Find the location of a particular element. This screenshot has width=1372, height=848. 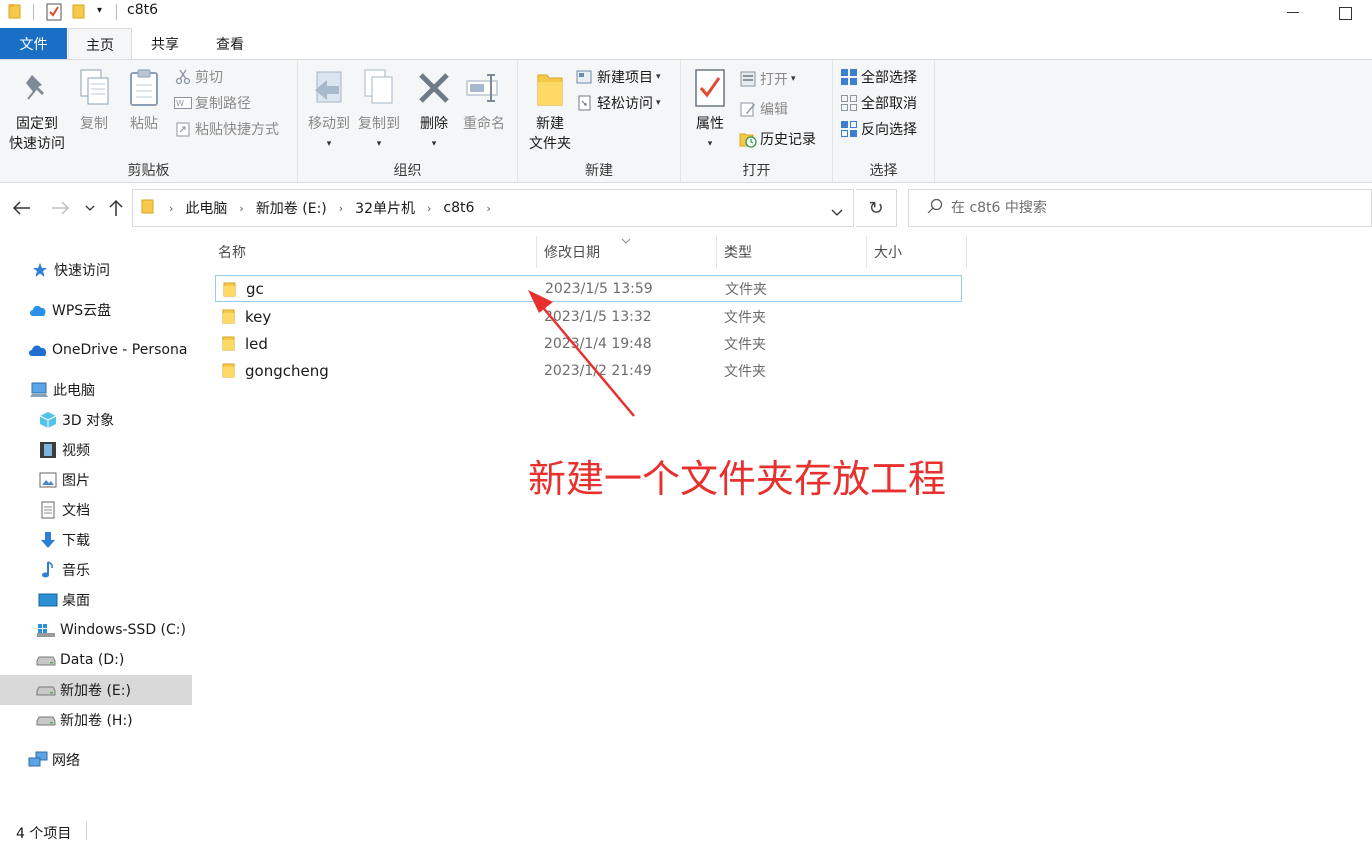

new-folder-button: 新建 文件夹 is located at coordinates (550, 110).